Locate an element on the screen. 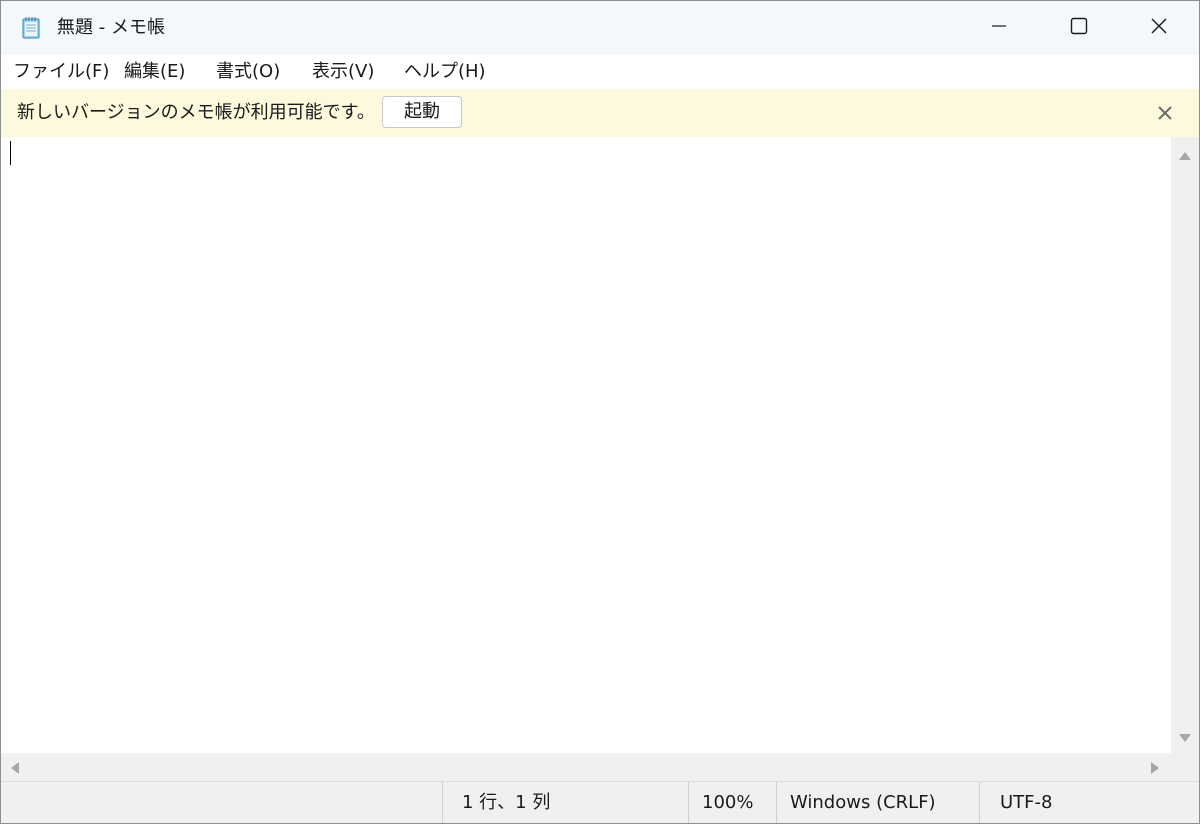 This screenshot has height=824, width=1200. maximize-button is located at coordinates (1079, 28).